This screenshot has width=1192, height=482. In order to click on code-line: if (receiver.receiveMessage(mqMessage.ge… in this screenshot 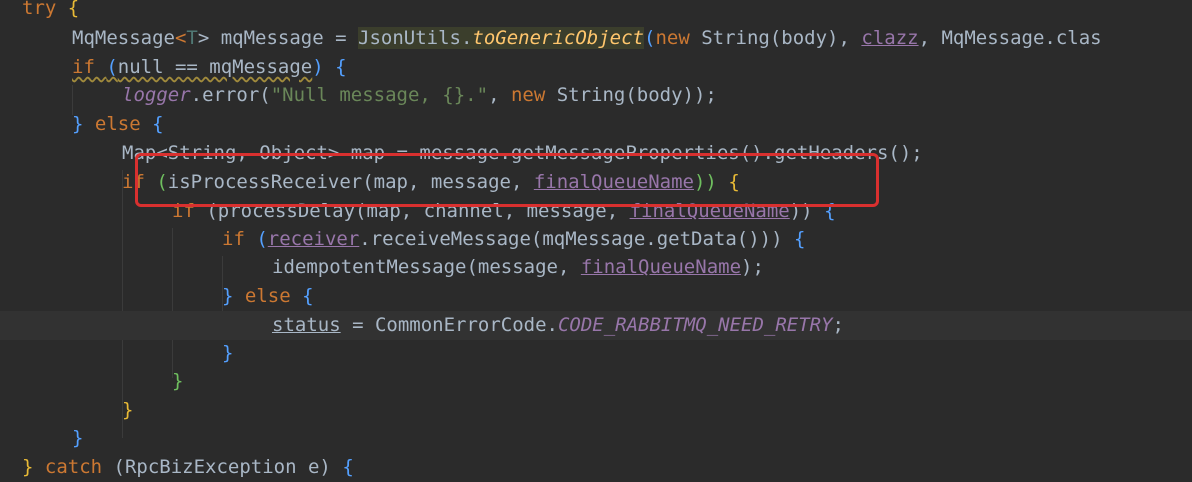, I will do `click(707, 239)`.